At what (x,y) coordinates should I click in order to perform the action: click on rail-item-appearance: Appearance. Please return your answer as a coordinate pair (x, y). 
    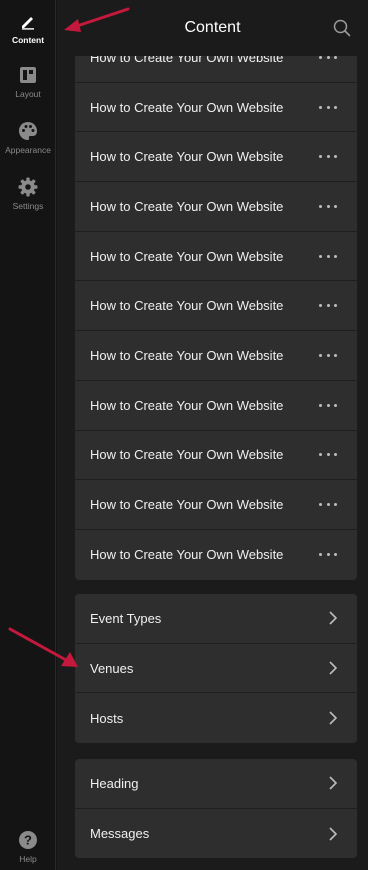
    Looking at the image, I should click on (28, 139).